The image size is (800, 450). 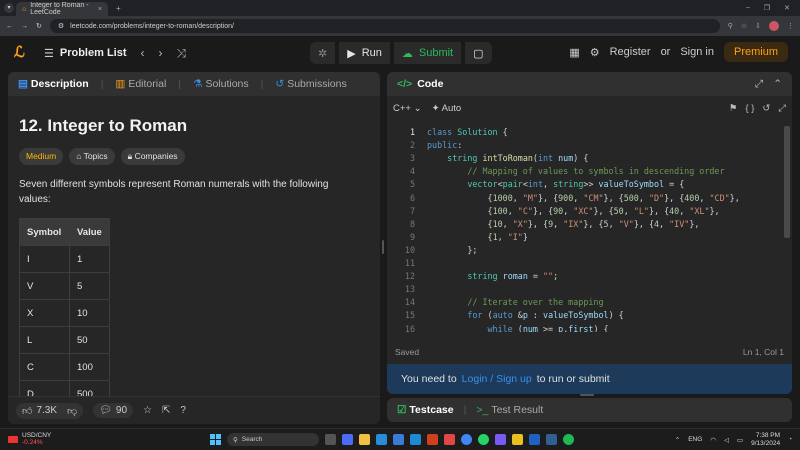 I want to click on word-icon, so click(x=534, y=439).